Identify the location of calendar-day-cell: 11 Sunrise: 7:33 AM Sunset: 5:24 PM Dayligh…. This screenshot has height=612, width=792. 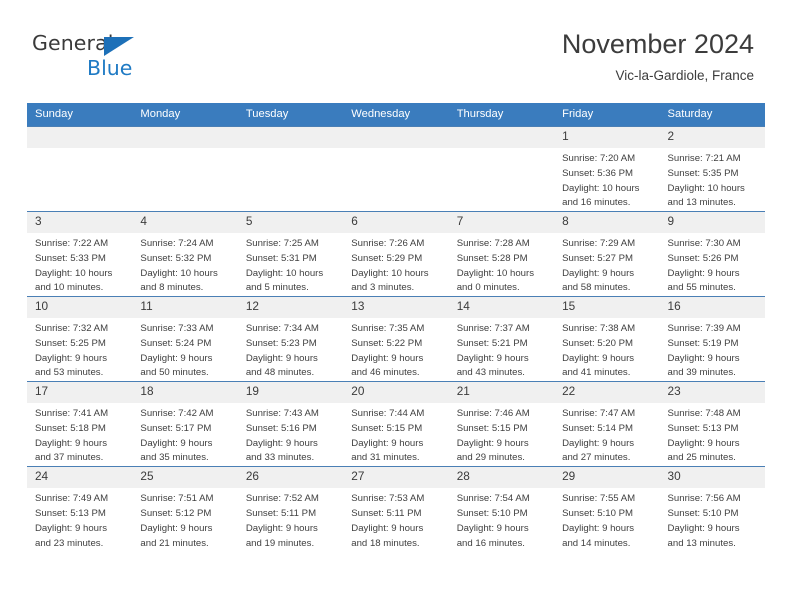
(185, 339).